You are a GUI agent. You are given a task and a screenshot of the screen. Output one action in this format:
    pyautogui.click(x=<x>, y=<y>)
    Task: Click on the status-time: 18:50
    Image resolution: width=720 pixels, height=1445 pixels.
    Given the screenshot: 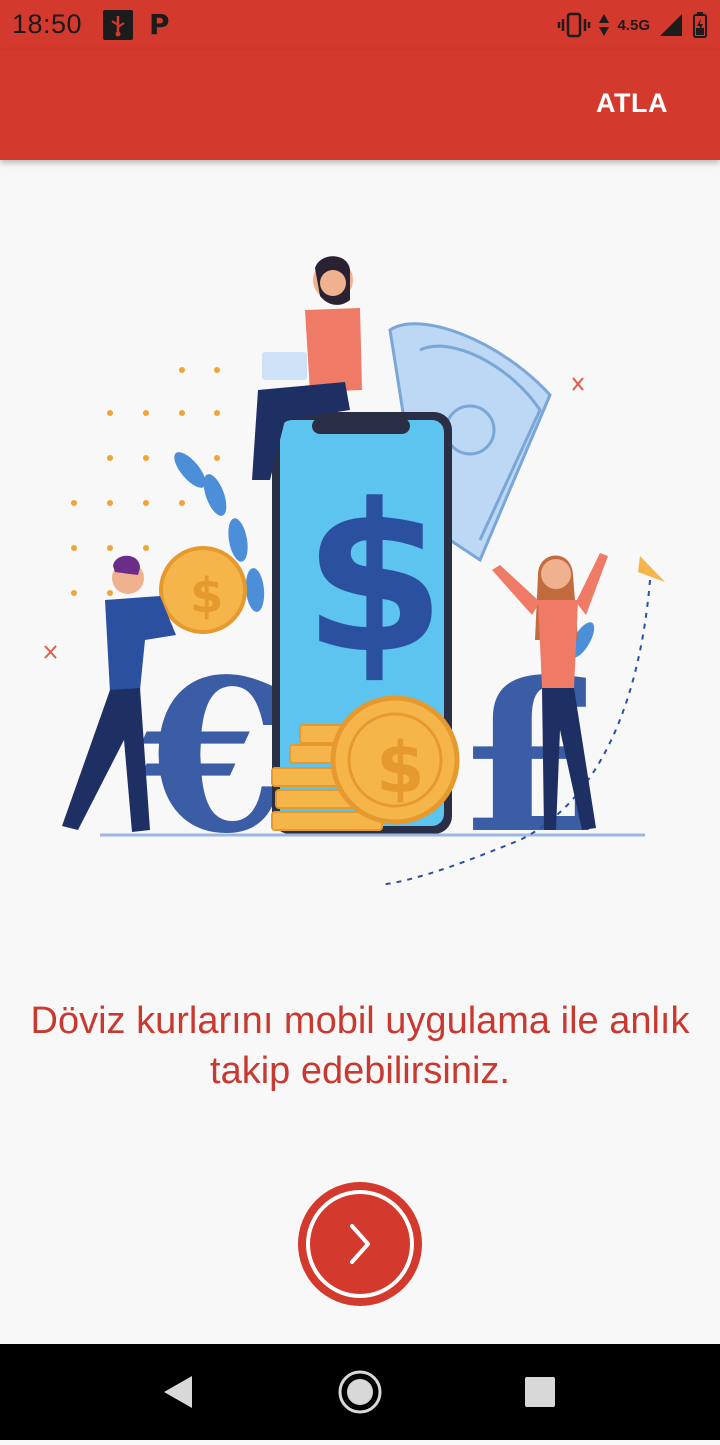 What is the action you would take?
    pyautogui.click(x=47, y=24)
    